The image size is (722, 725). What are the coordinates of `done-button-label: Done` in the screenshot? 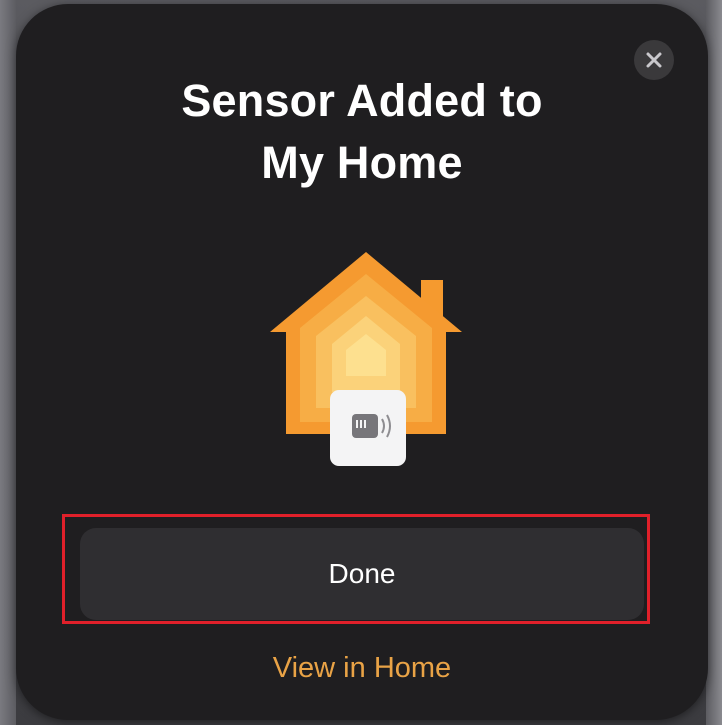 It's located at (362, 573).